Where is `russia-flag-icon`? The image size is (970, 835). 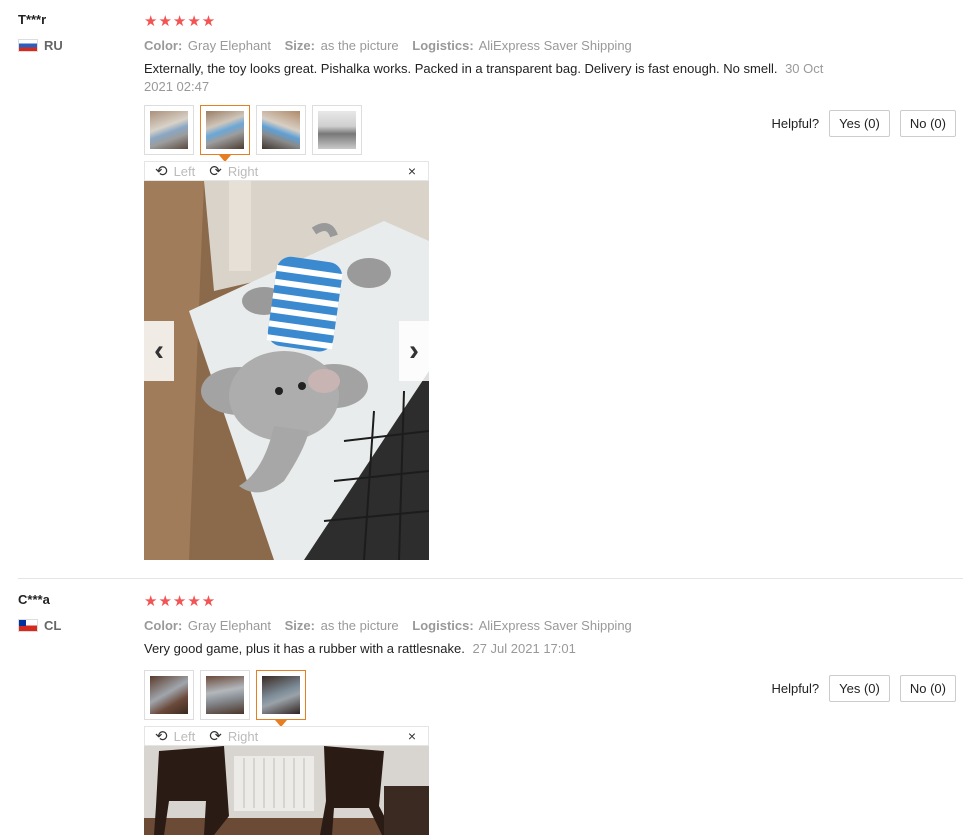
russia-flag-icon is located at coordinates (28, 45).